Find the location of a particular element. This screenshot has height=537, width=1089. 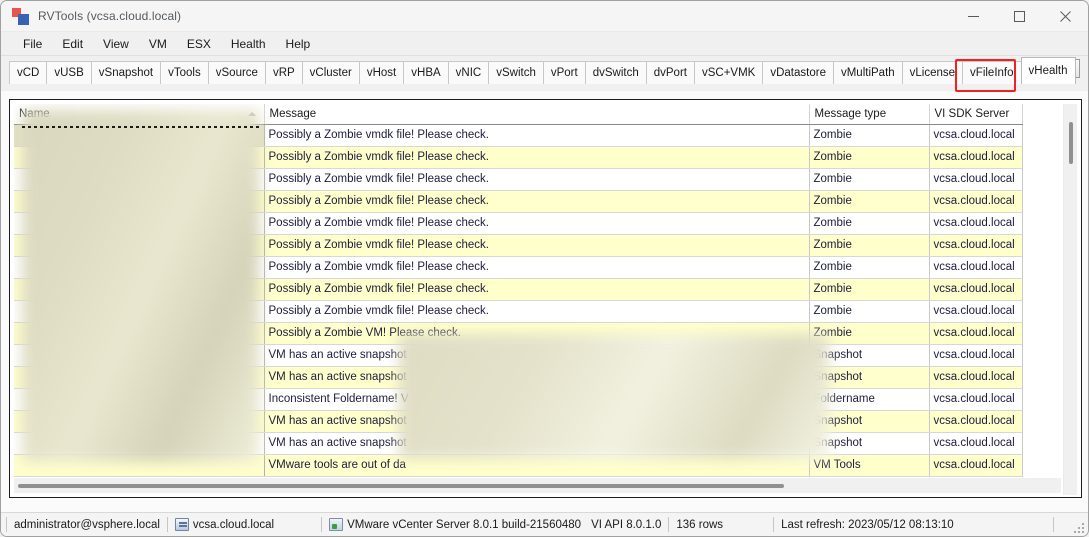

message-column-redaction-blur is located at coordinates (614, 396).